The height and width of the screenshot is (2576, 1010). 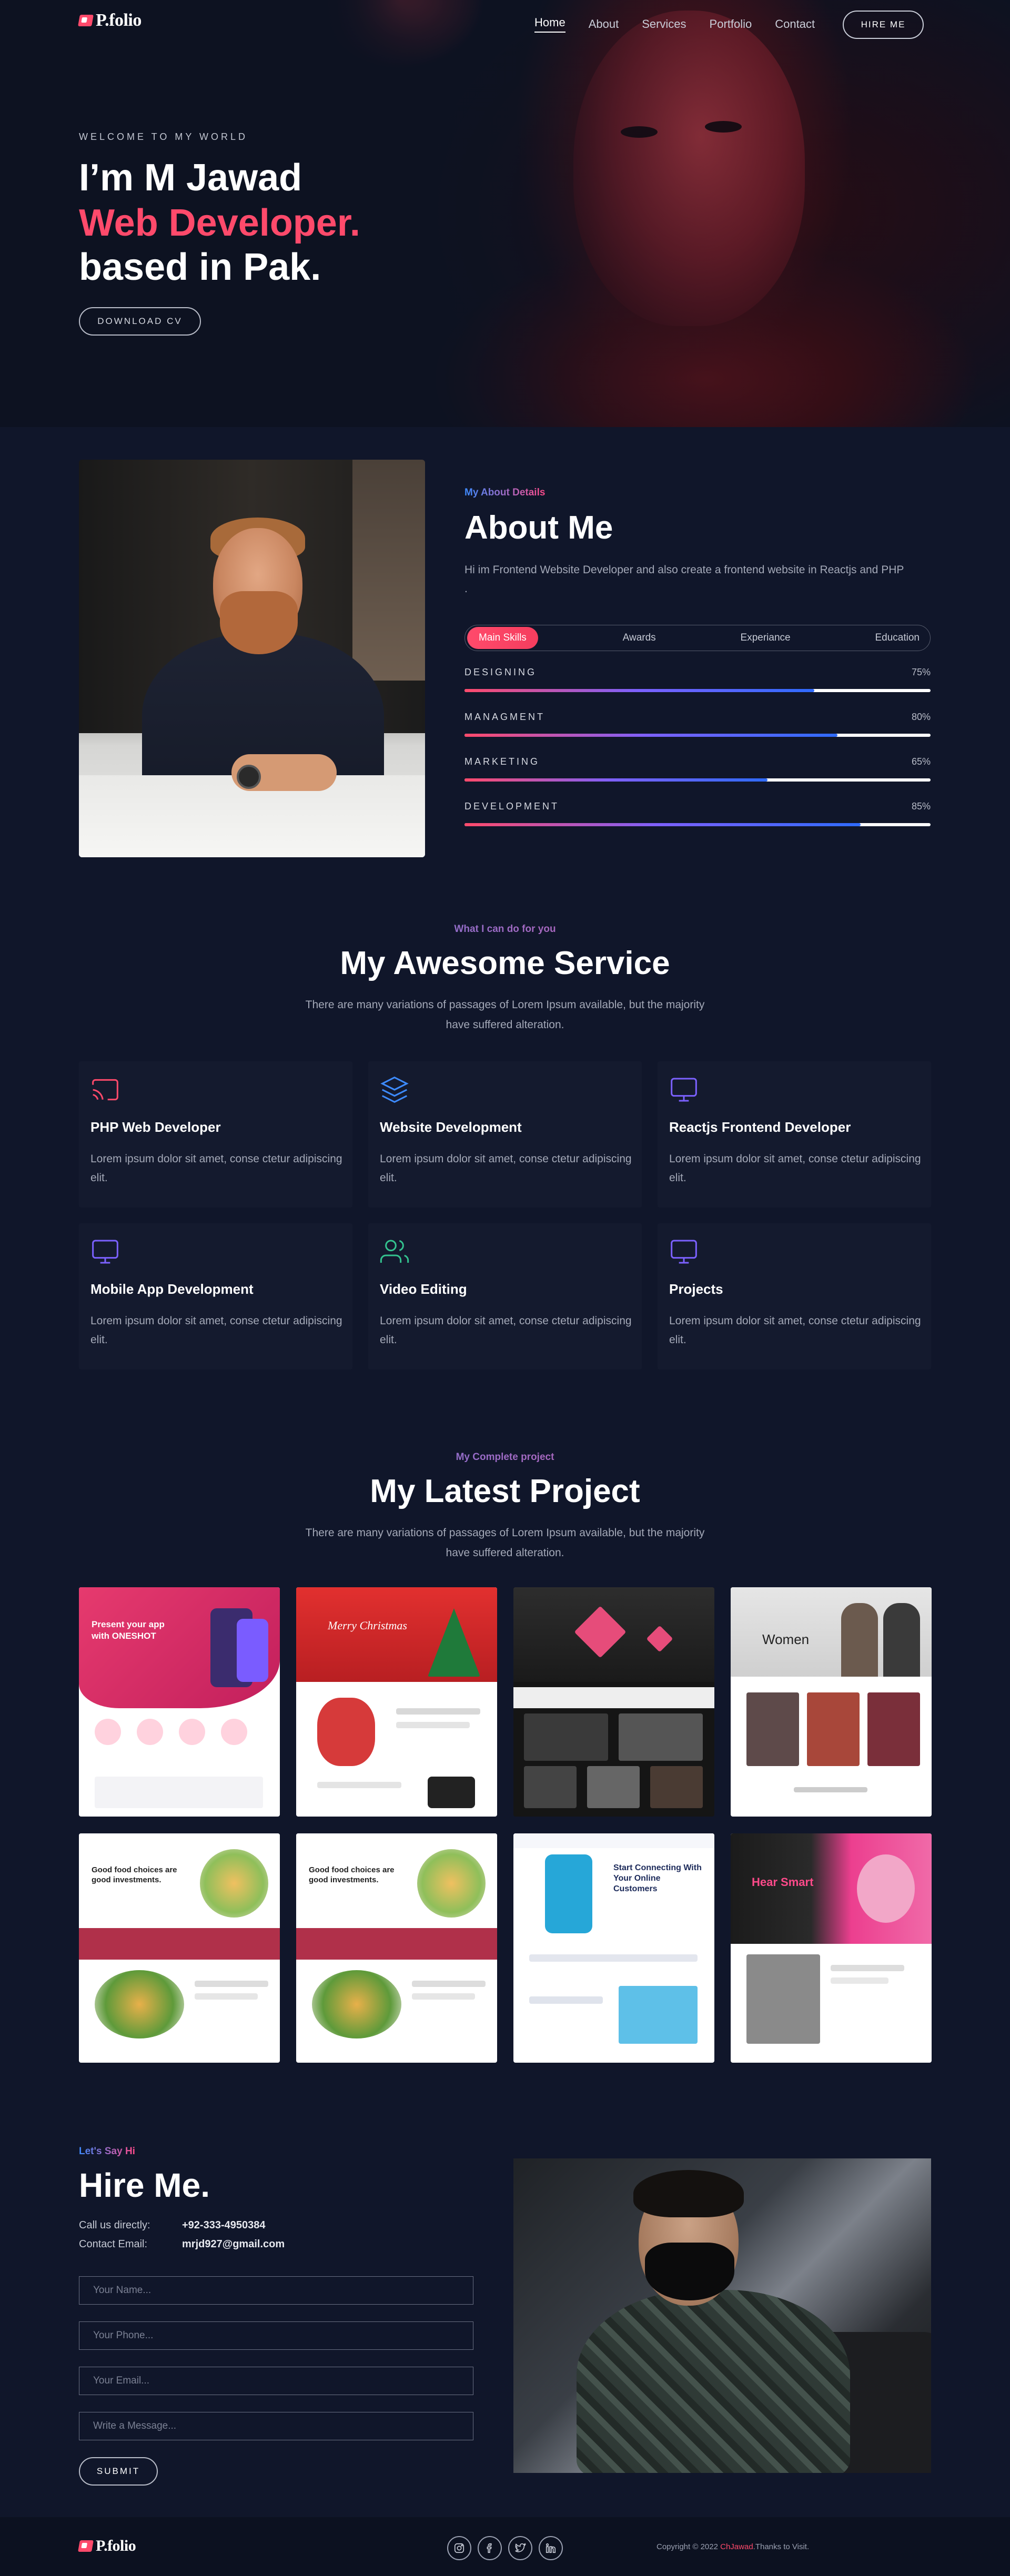 What do you see at coordinates (736, 2546) in the screenshot?
I see `copyright-name: ChJawad` at bounding box center [736, 2546].